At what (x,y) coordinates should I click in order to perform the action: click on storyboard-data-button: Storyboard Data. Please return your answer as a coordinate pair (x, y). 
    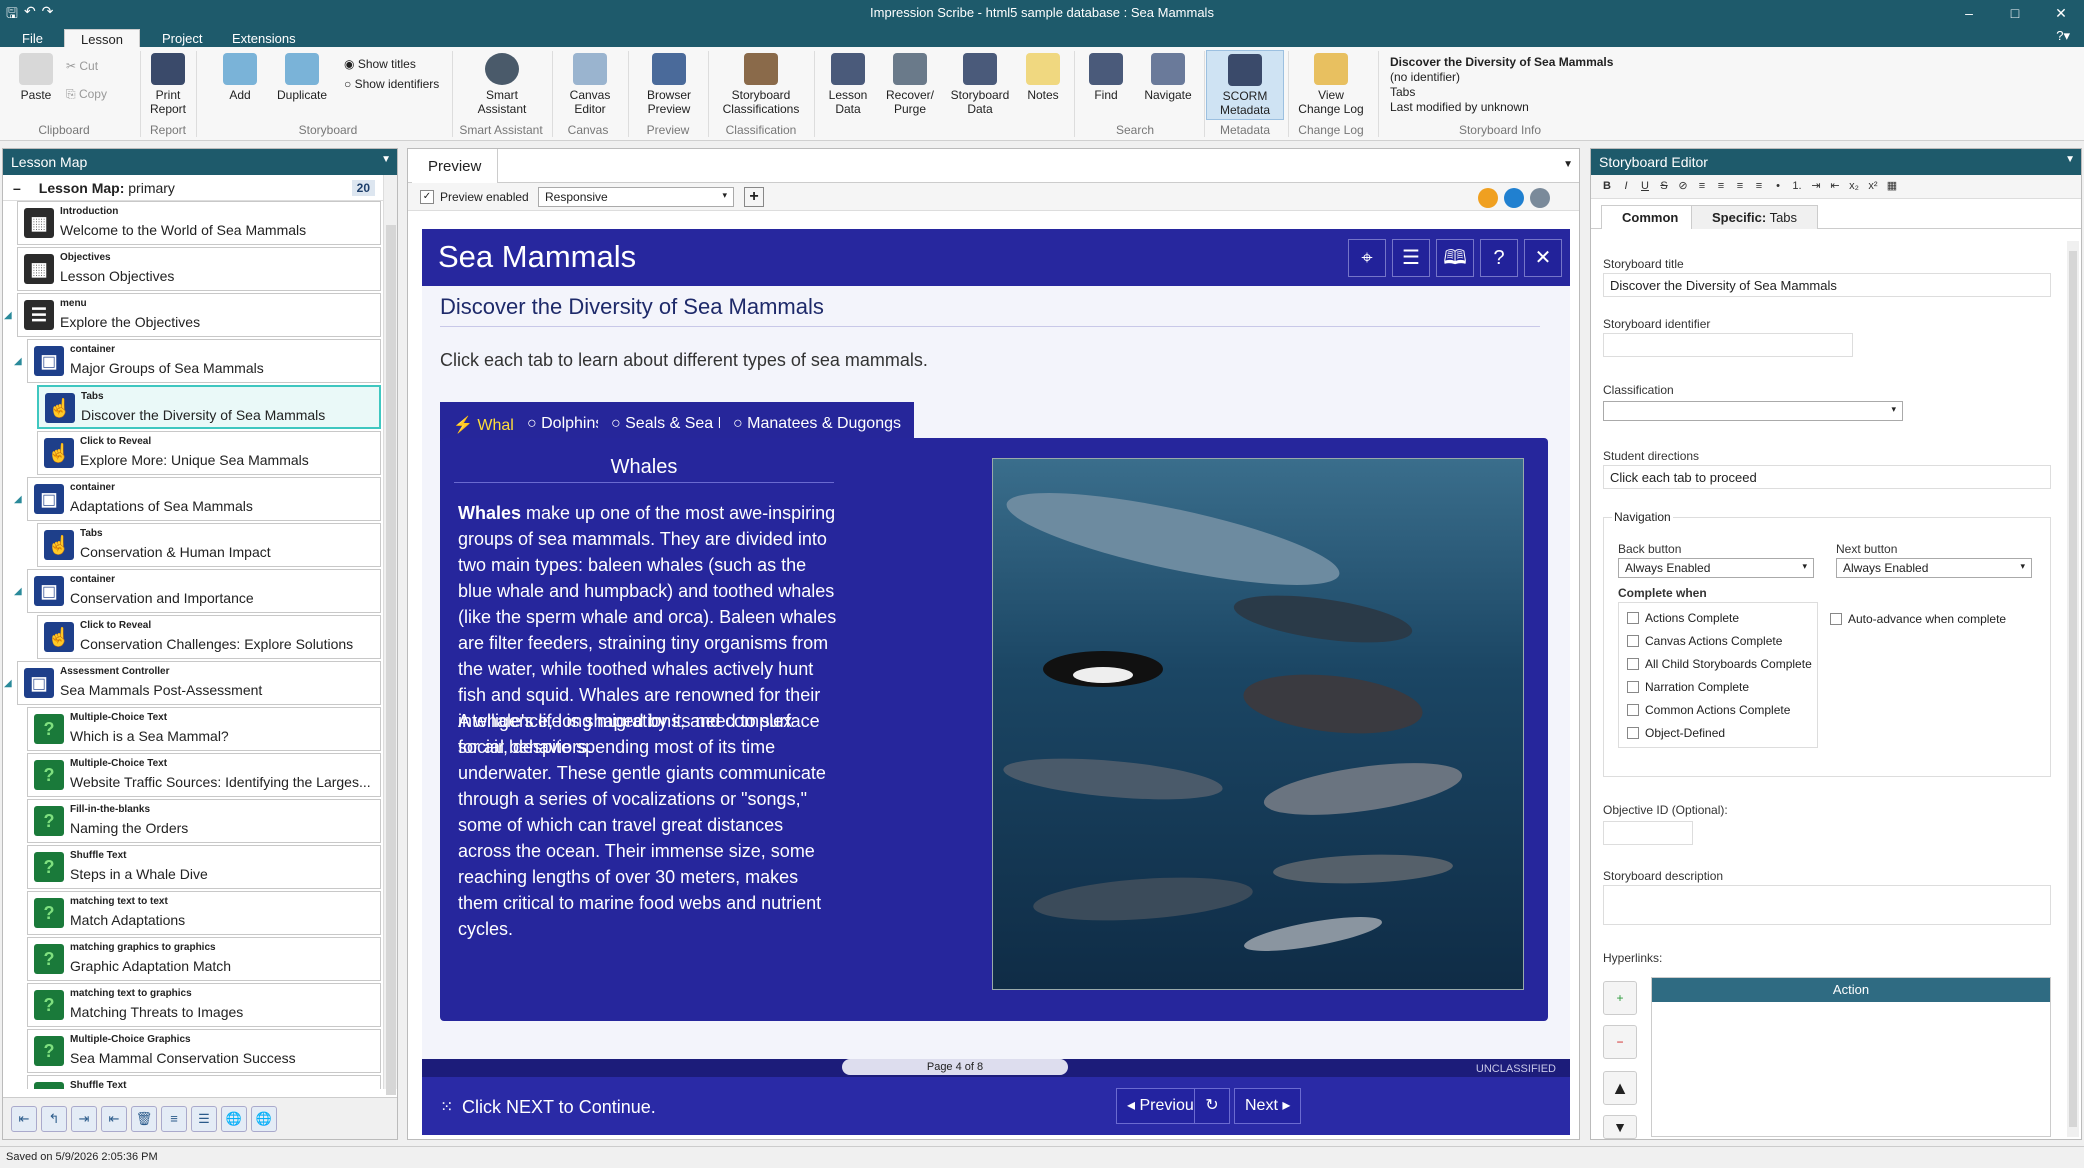
    Looking at the image, I should click on (980, 84).